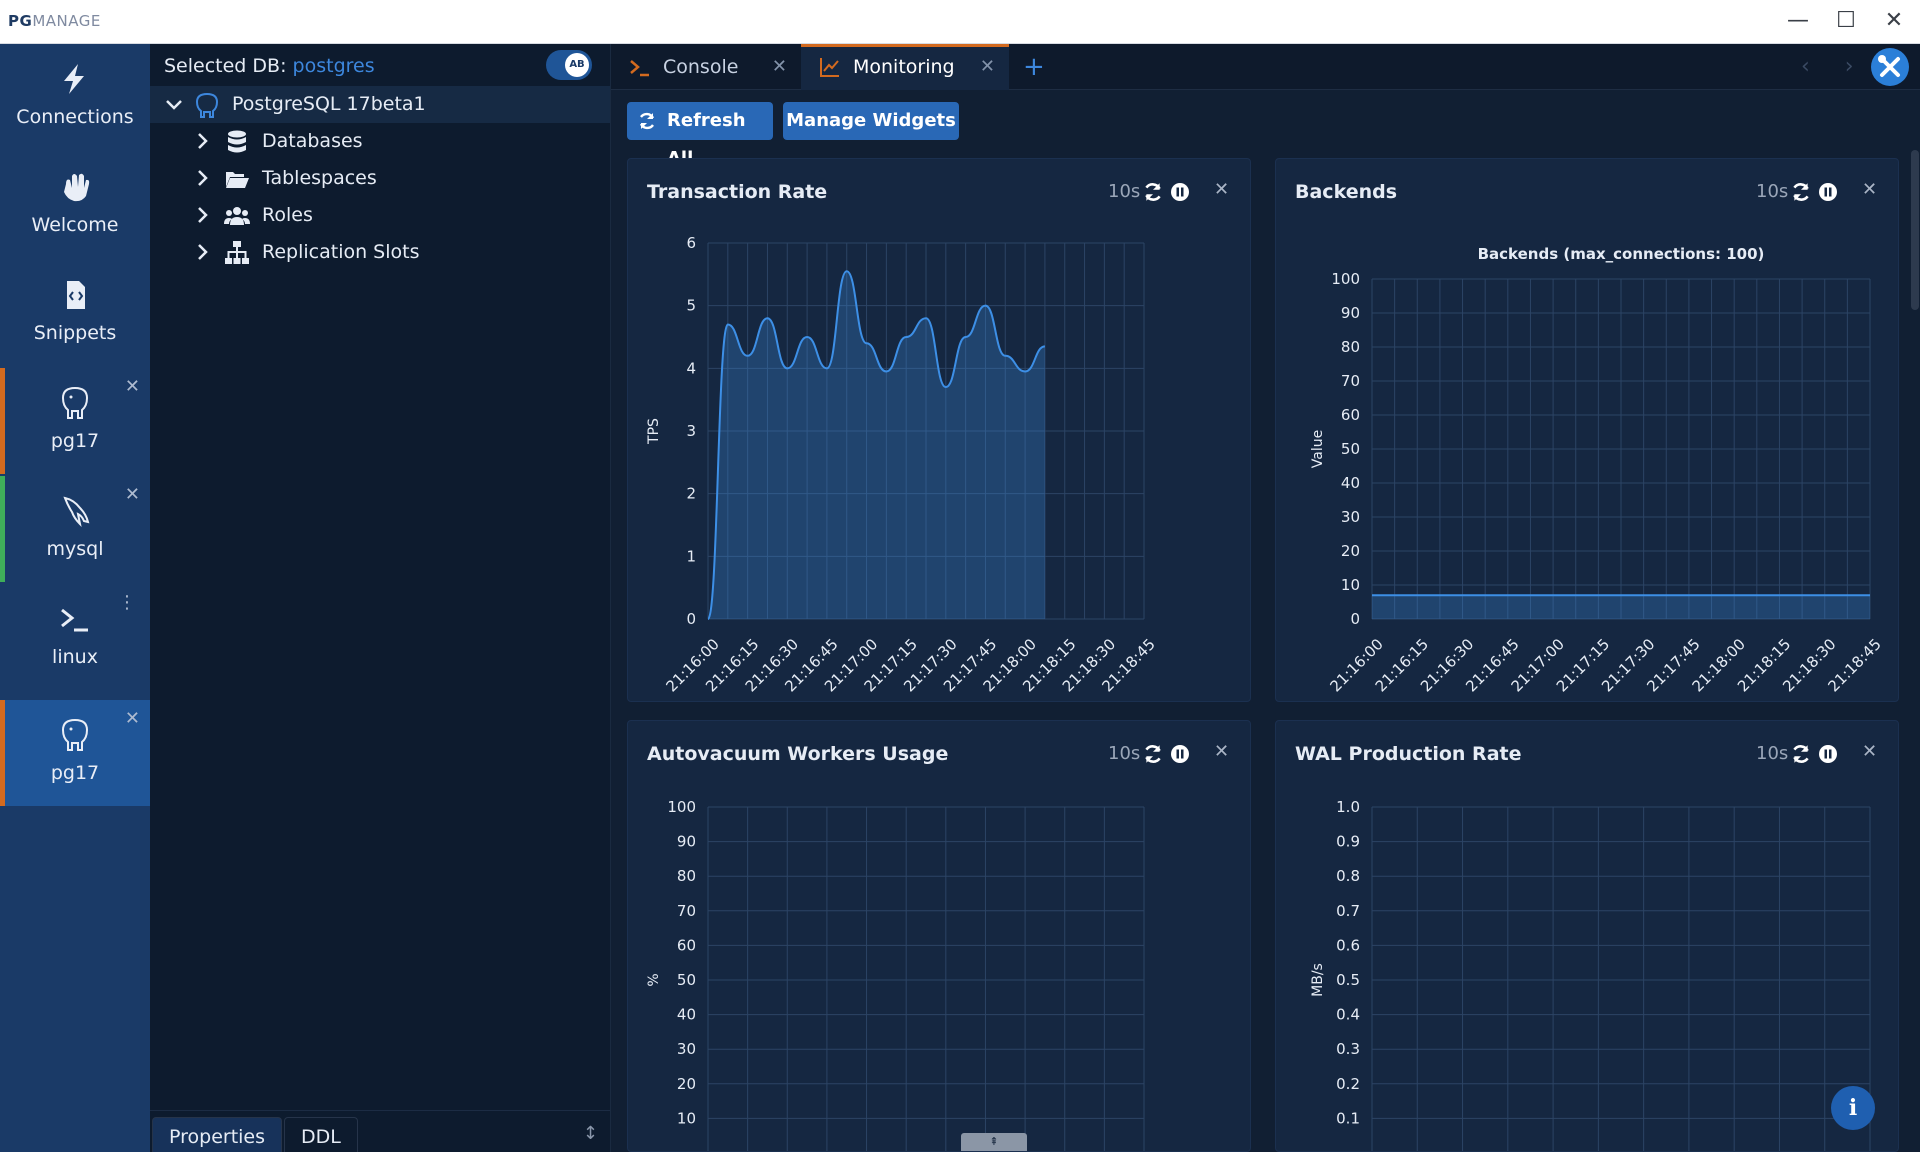 The width and height of the screenshot is (1920, 1152). What do you see at coordinates (1348, 1118) in the screenshot?
I see `y-tick-label: 0.1` at bounding box center [1348, 1118].